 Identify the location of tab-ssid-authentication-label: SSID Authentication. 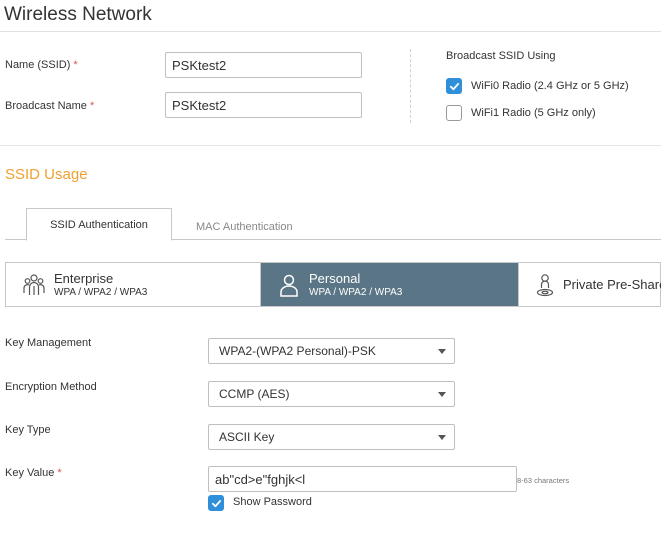
(99, 224).